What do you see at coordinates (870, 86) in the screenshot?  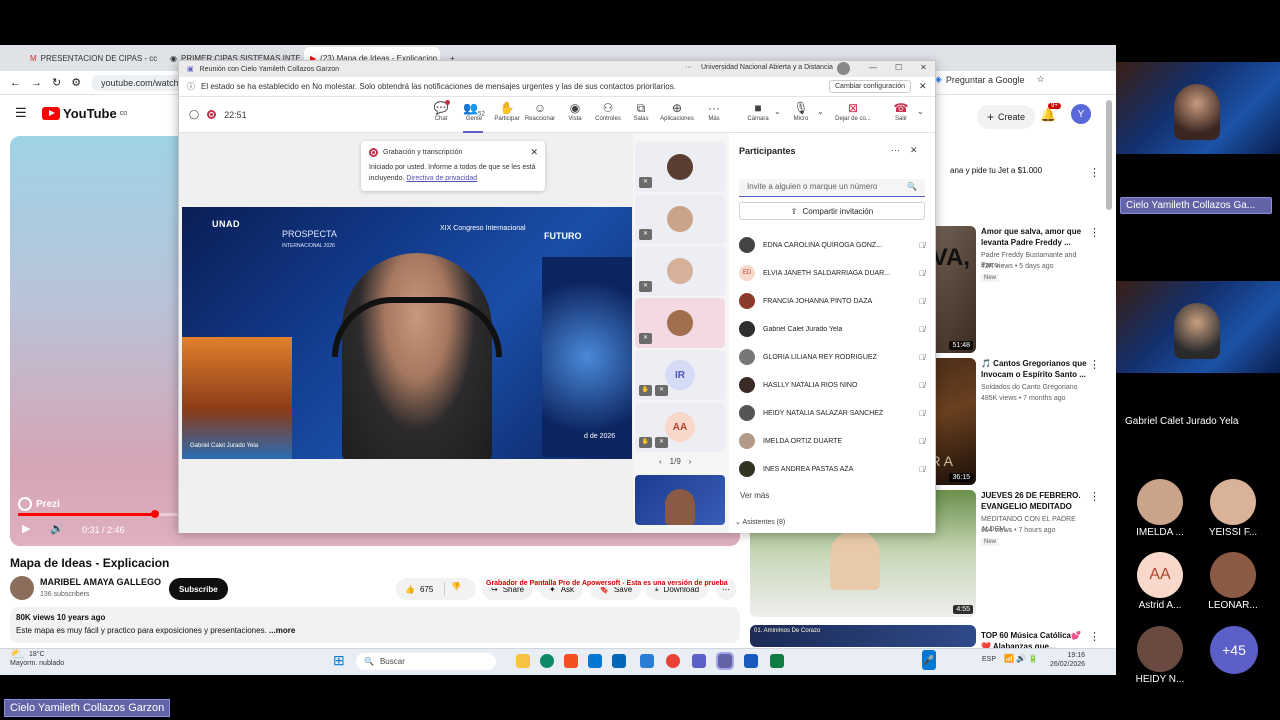 I see `change-settings-button: Cambiar configuración` at bounding box center [870, 86].